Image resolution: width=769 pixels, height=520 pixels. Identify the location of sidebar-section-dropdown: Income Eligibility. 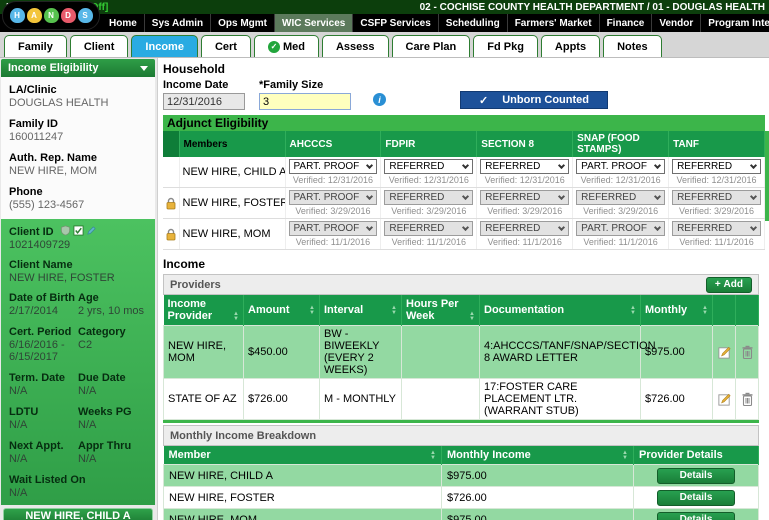
(78, 68).